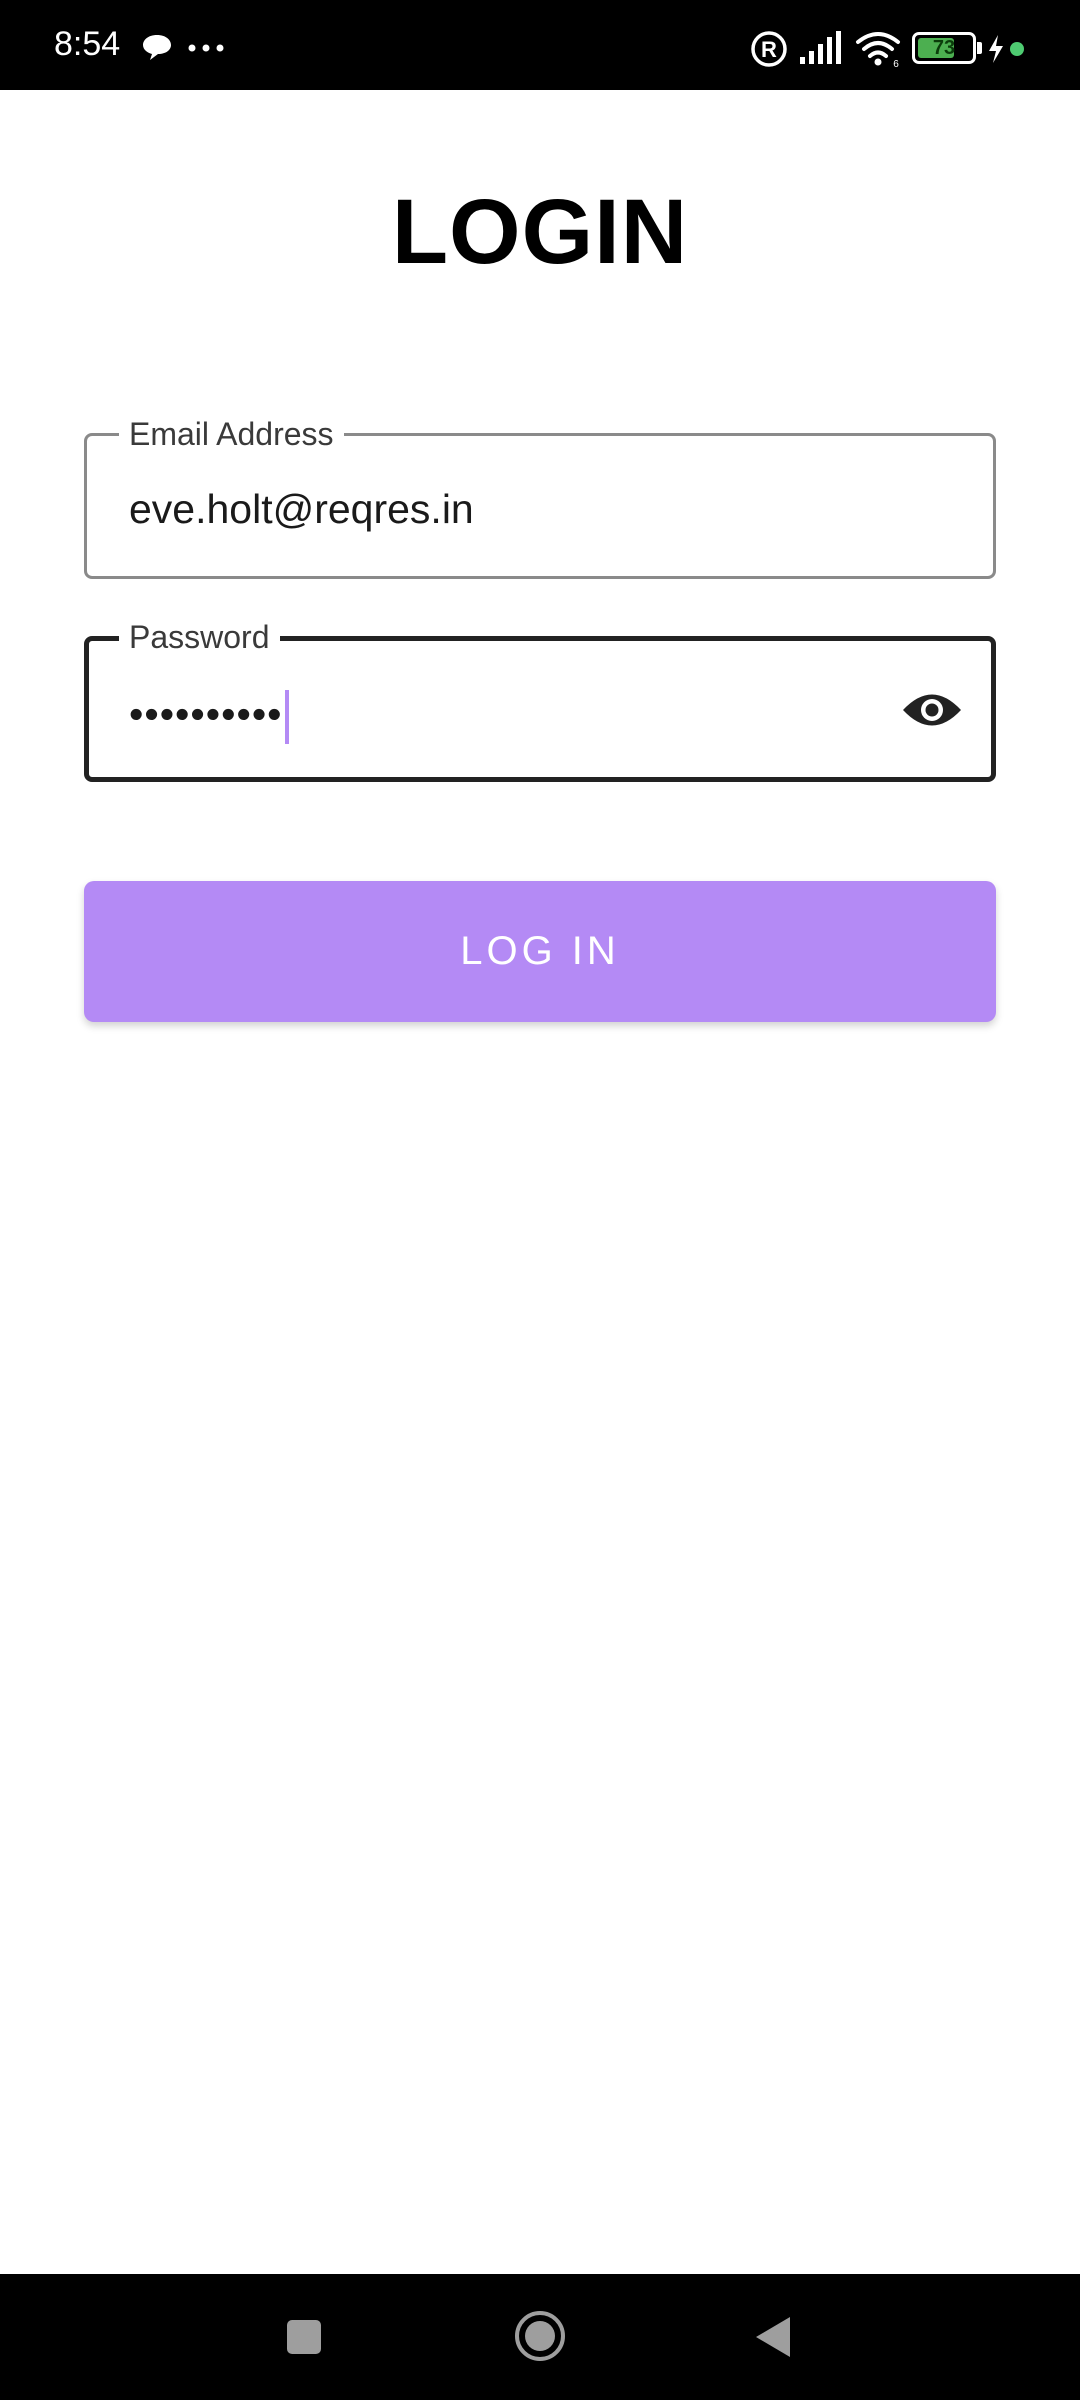  I want to click on email-field-label: Email Address, so click(231, 434).